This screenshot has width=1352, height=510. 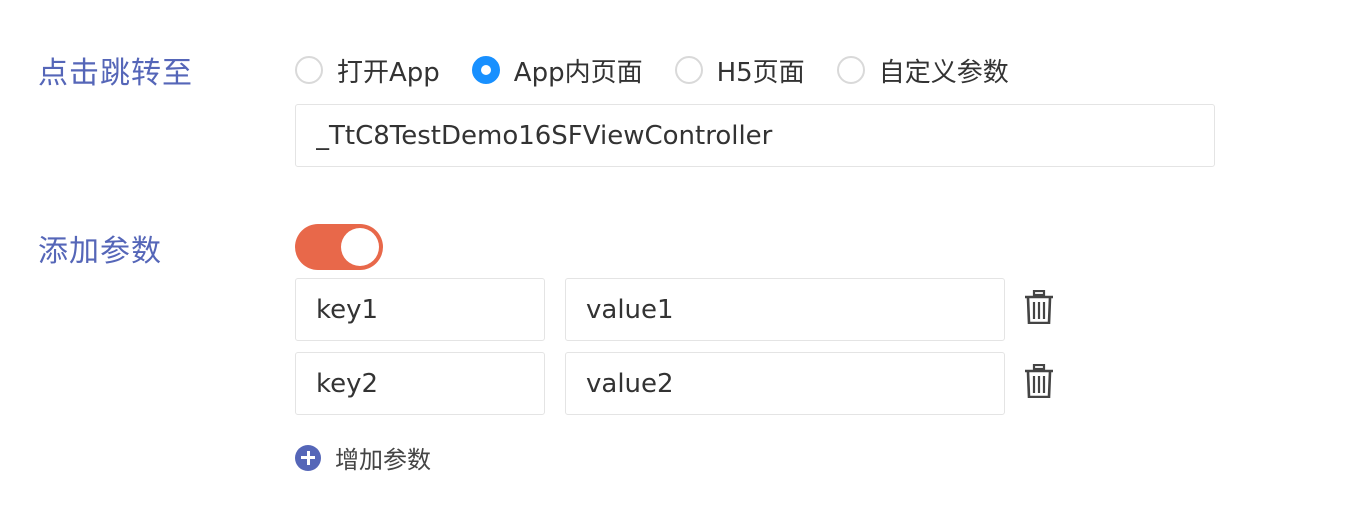 I want to click on radio-custom-params: 自定义参数, so click(x=922, y=70).